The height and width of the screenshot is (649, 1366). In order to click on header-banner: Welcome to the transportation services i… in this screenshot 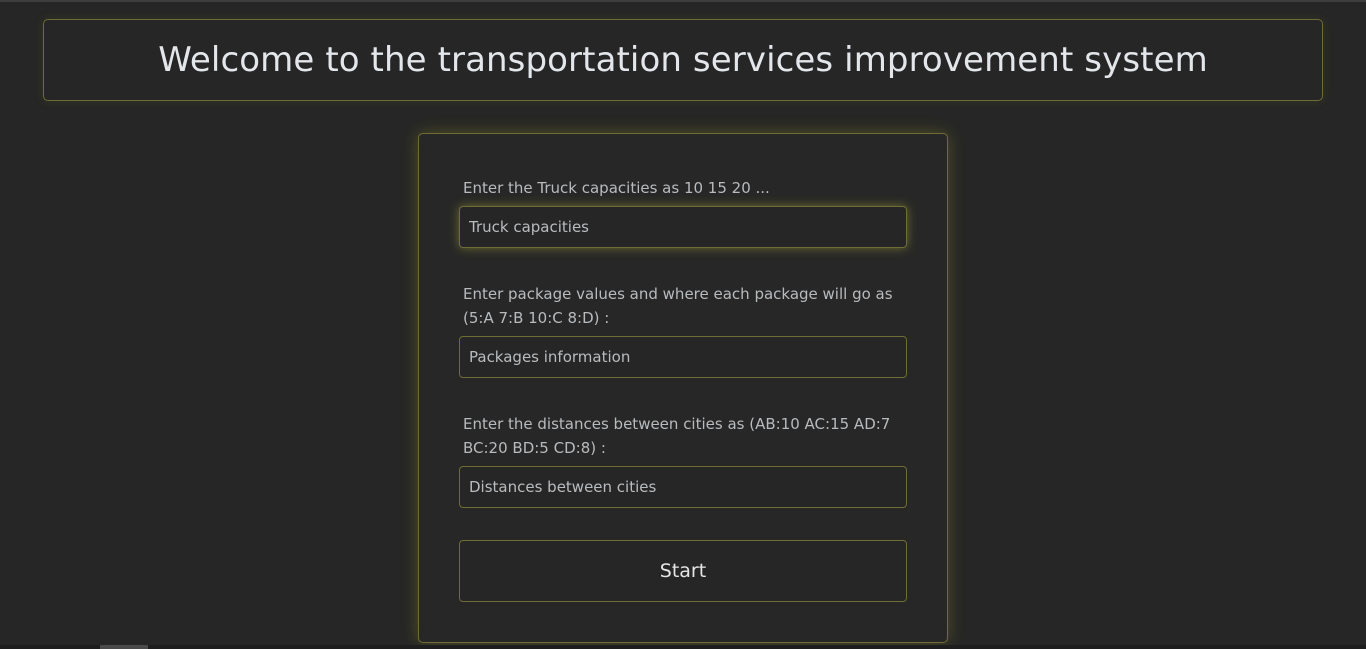, I will do `click(683, 60)`.